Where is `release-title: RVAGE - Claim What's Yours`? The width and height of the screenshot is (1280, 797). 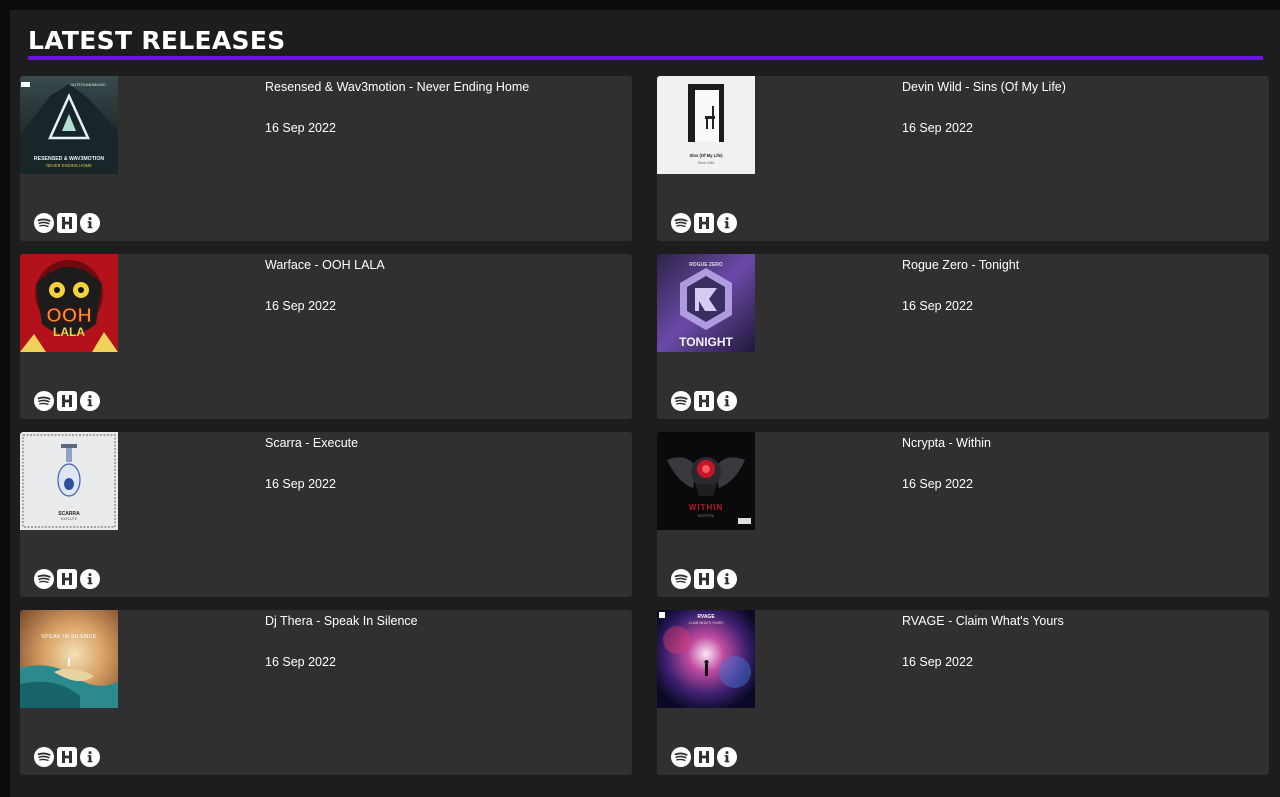 release-title: RVAGE - Claim What's Yours is located at coordinates (983, 621).